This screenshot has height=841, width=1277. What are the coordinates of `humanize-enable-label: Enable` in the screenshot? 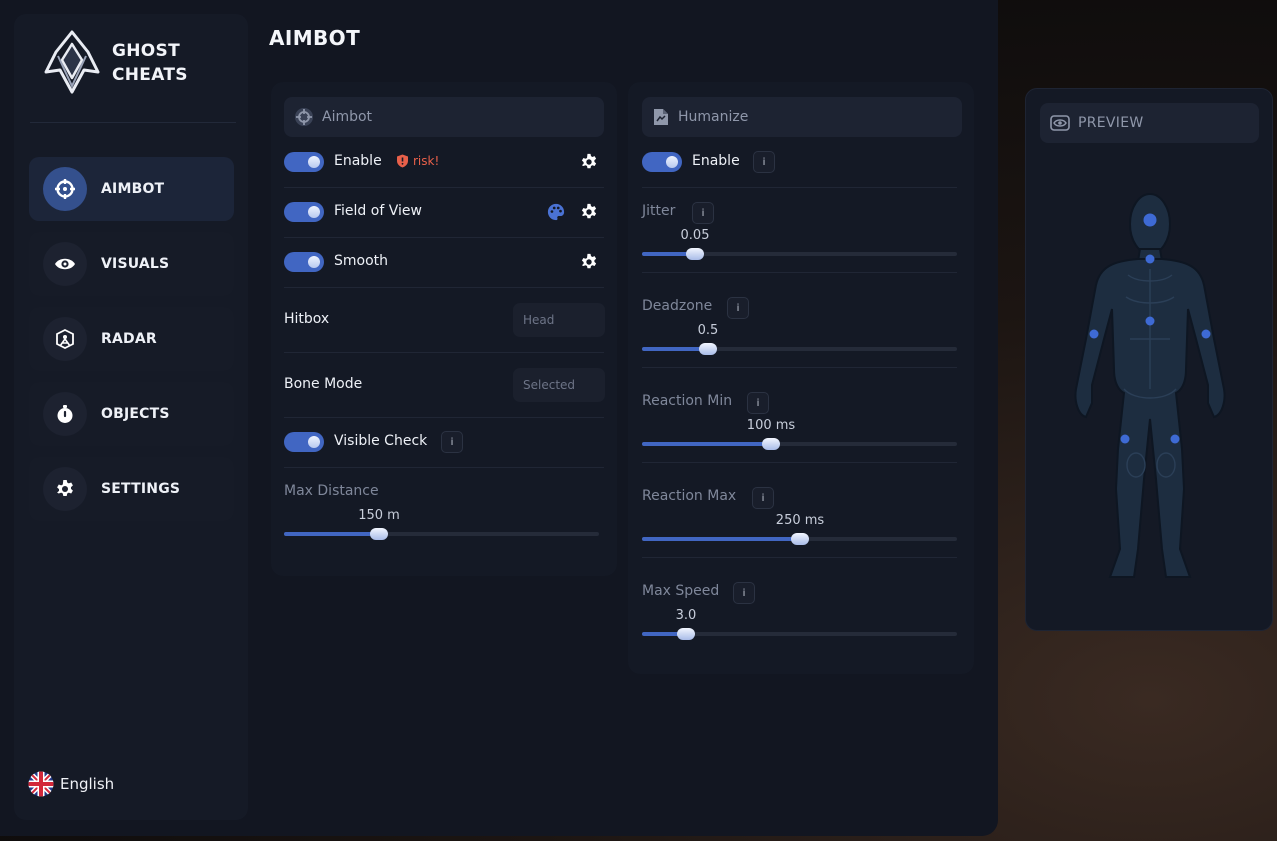 It's located at (716, 161).